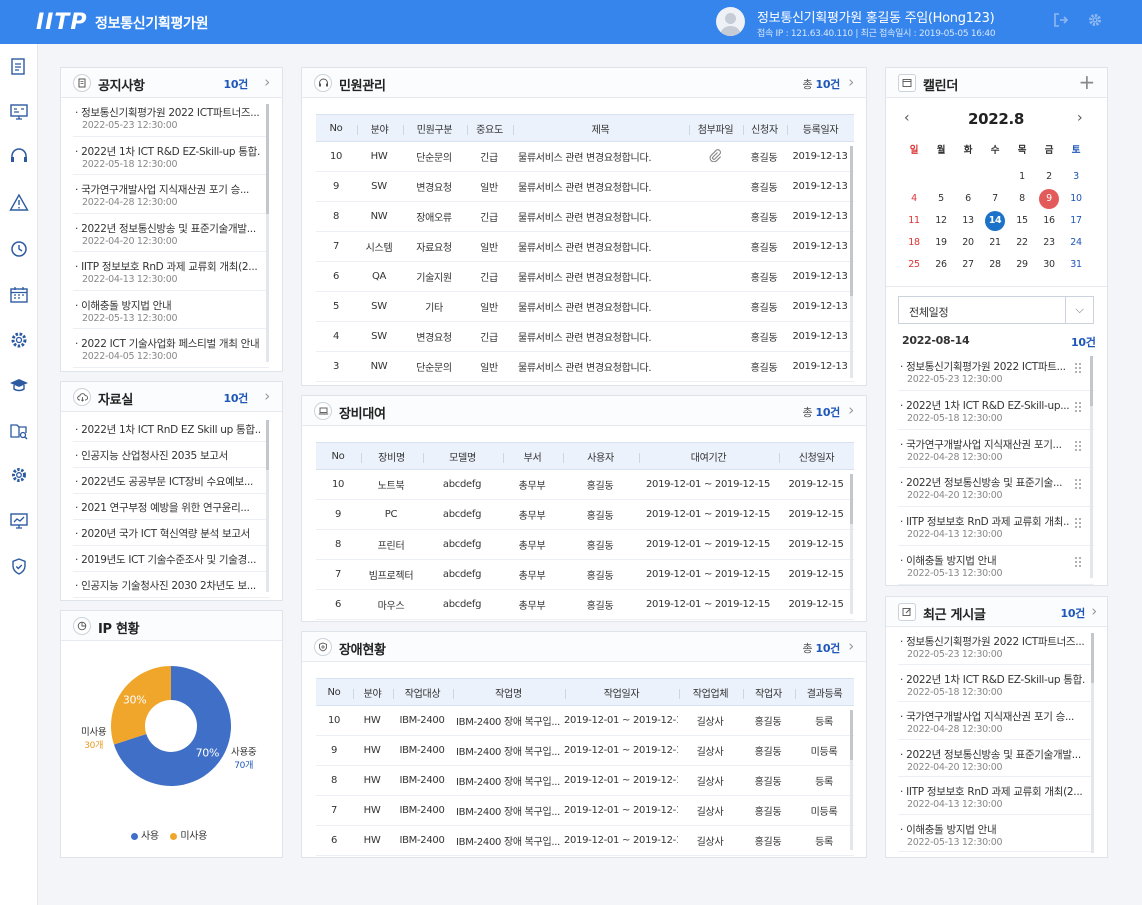 The height and width of the screenshot is (905, 1142). Describe the element at coordinates (851, 262) in the screenshot. I see `civil-scrollbar` at that location.